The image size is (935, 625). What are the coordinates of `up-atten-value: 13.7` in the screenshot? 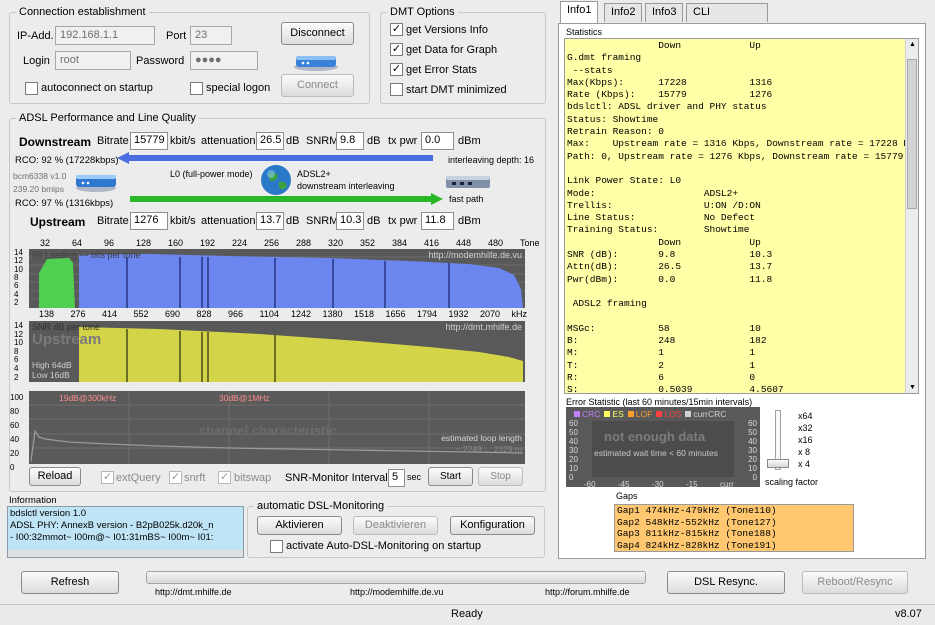 It's located at (270, 221).